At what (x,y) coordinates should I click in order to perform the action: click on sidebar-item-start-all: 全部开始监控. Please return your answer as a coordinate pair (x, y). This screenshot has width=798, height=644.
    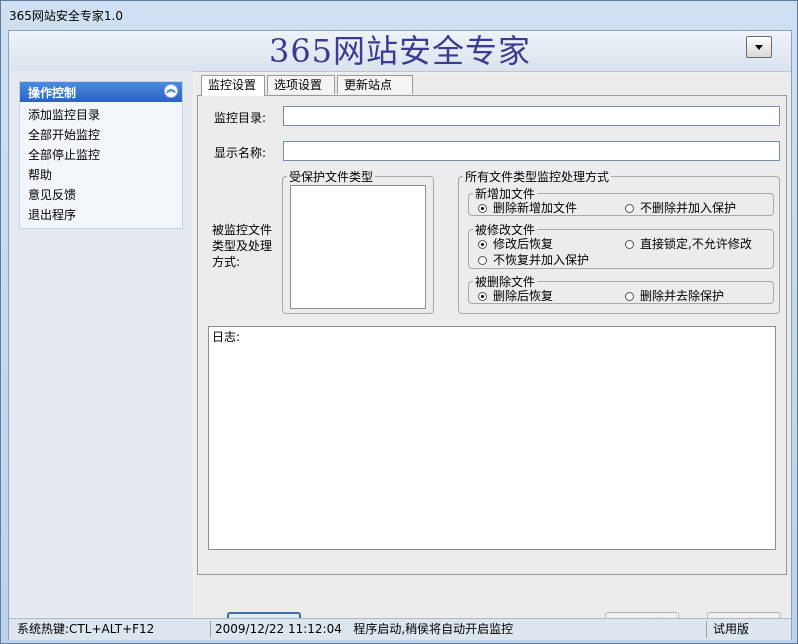
    Looking at the image, I should click on (64, 134).